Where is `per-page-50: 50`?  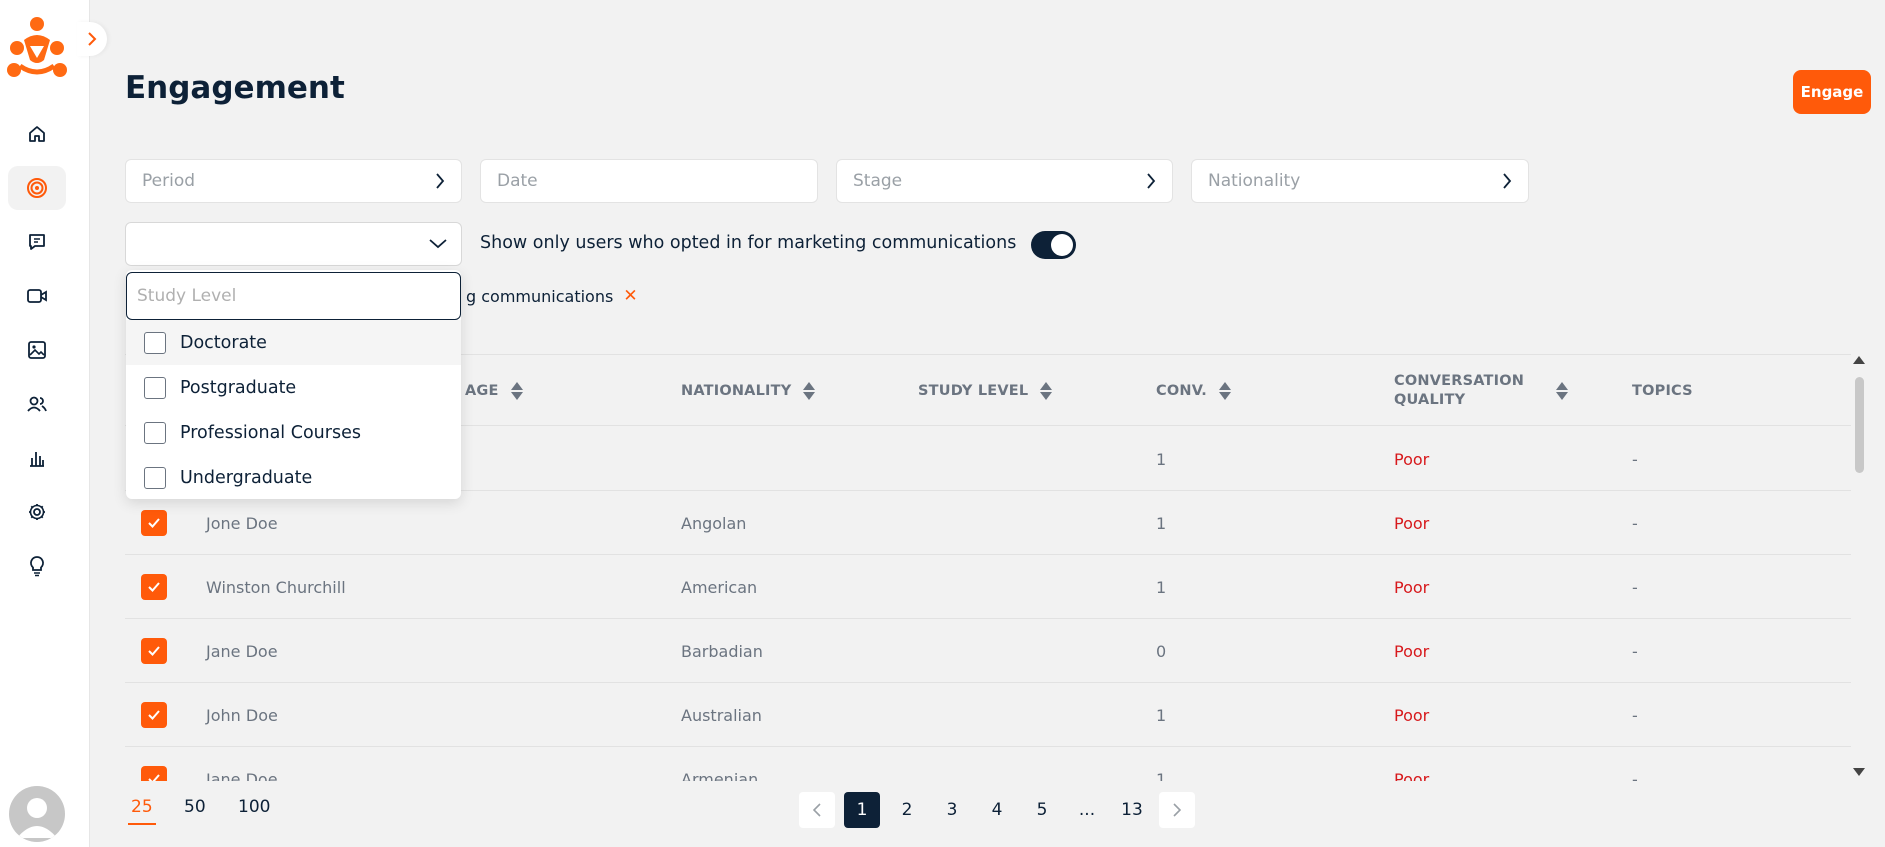
per-page-50: 50 is located at coordinates (195, 807).